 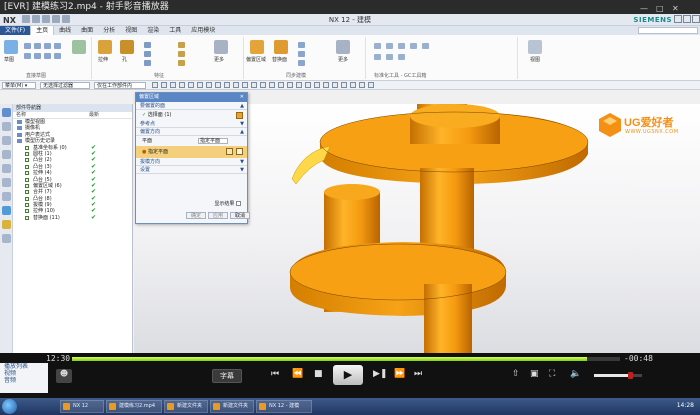 What do you see at coordinates (284, 406) in the screenshot?
I see `taskbar-item: NX 12 - 建模` at bounding box center [284, 406].